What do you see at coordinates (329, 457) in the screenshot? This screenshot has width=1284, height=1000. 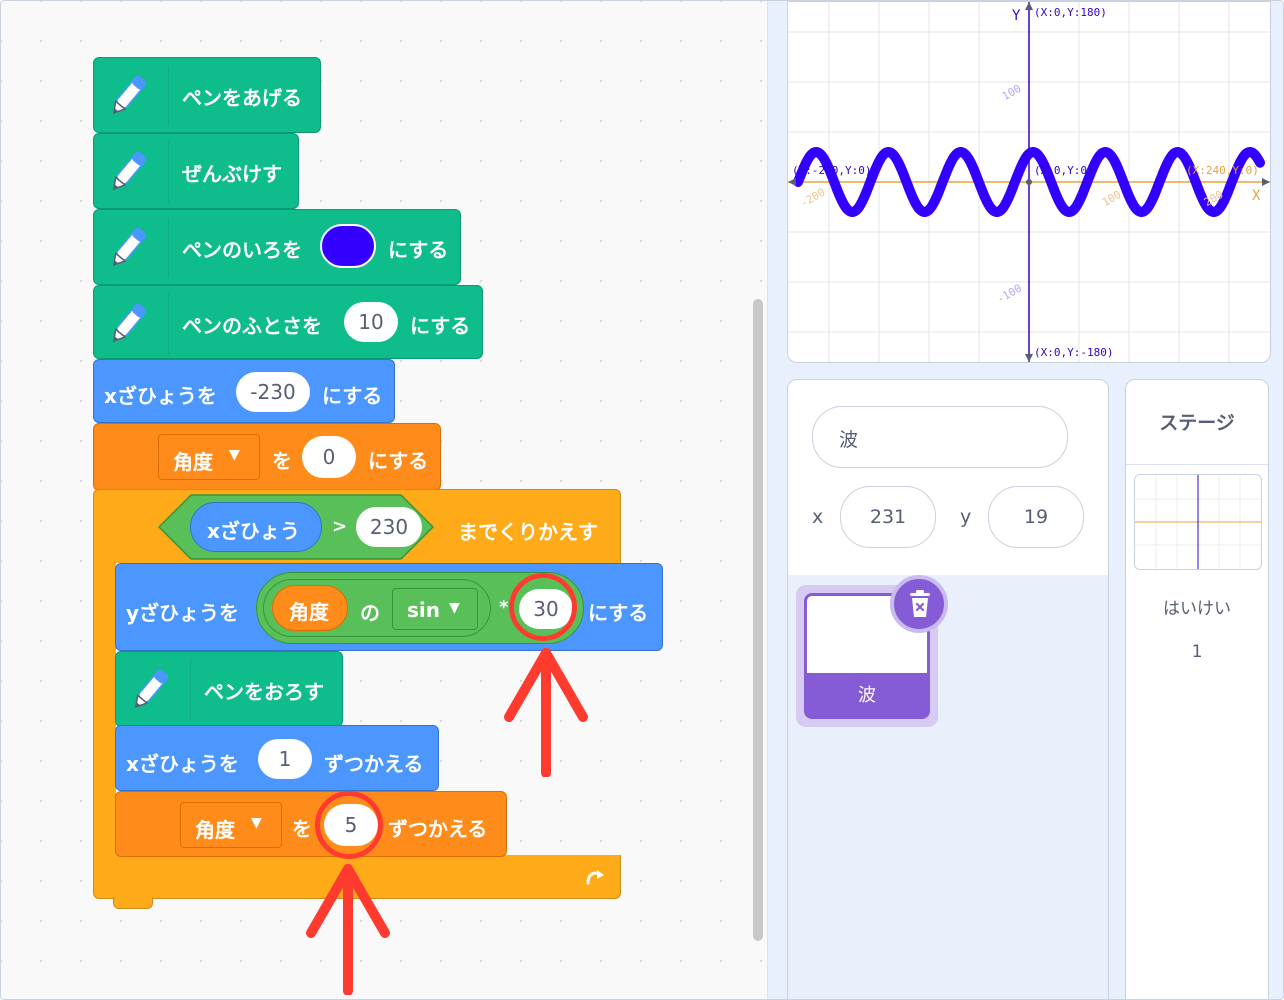 I see `set-variable-input: 0` at bounding box center [329, 457].